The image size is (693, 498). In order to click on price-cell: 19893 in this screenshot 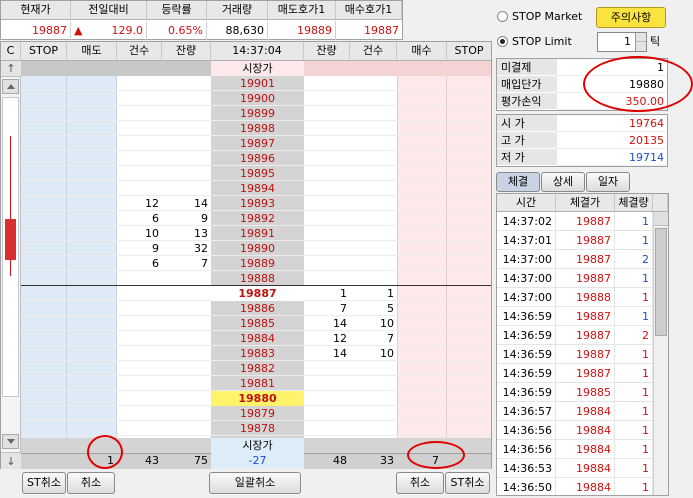, I will do `click(257, 203)`.